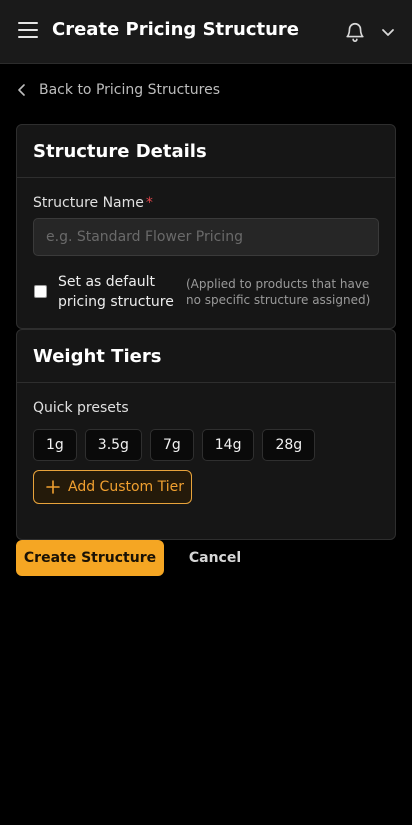  I want to click on preset-3-5g-button: 3.5g, so click(113, 445).